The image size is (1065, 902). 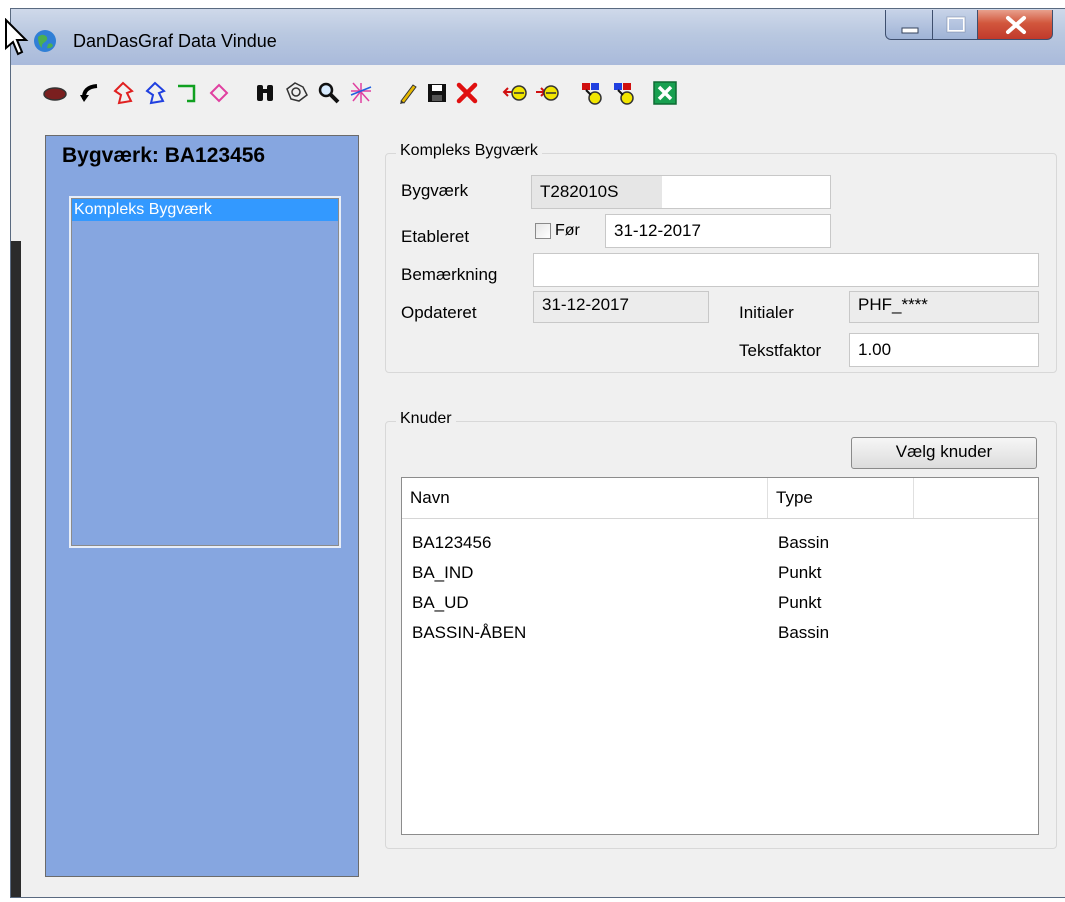 I want to click on close-button, so click(x=1015, y=25).